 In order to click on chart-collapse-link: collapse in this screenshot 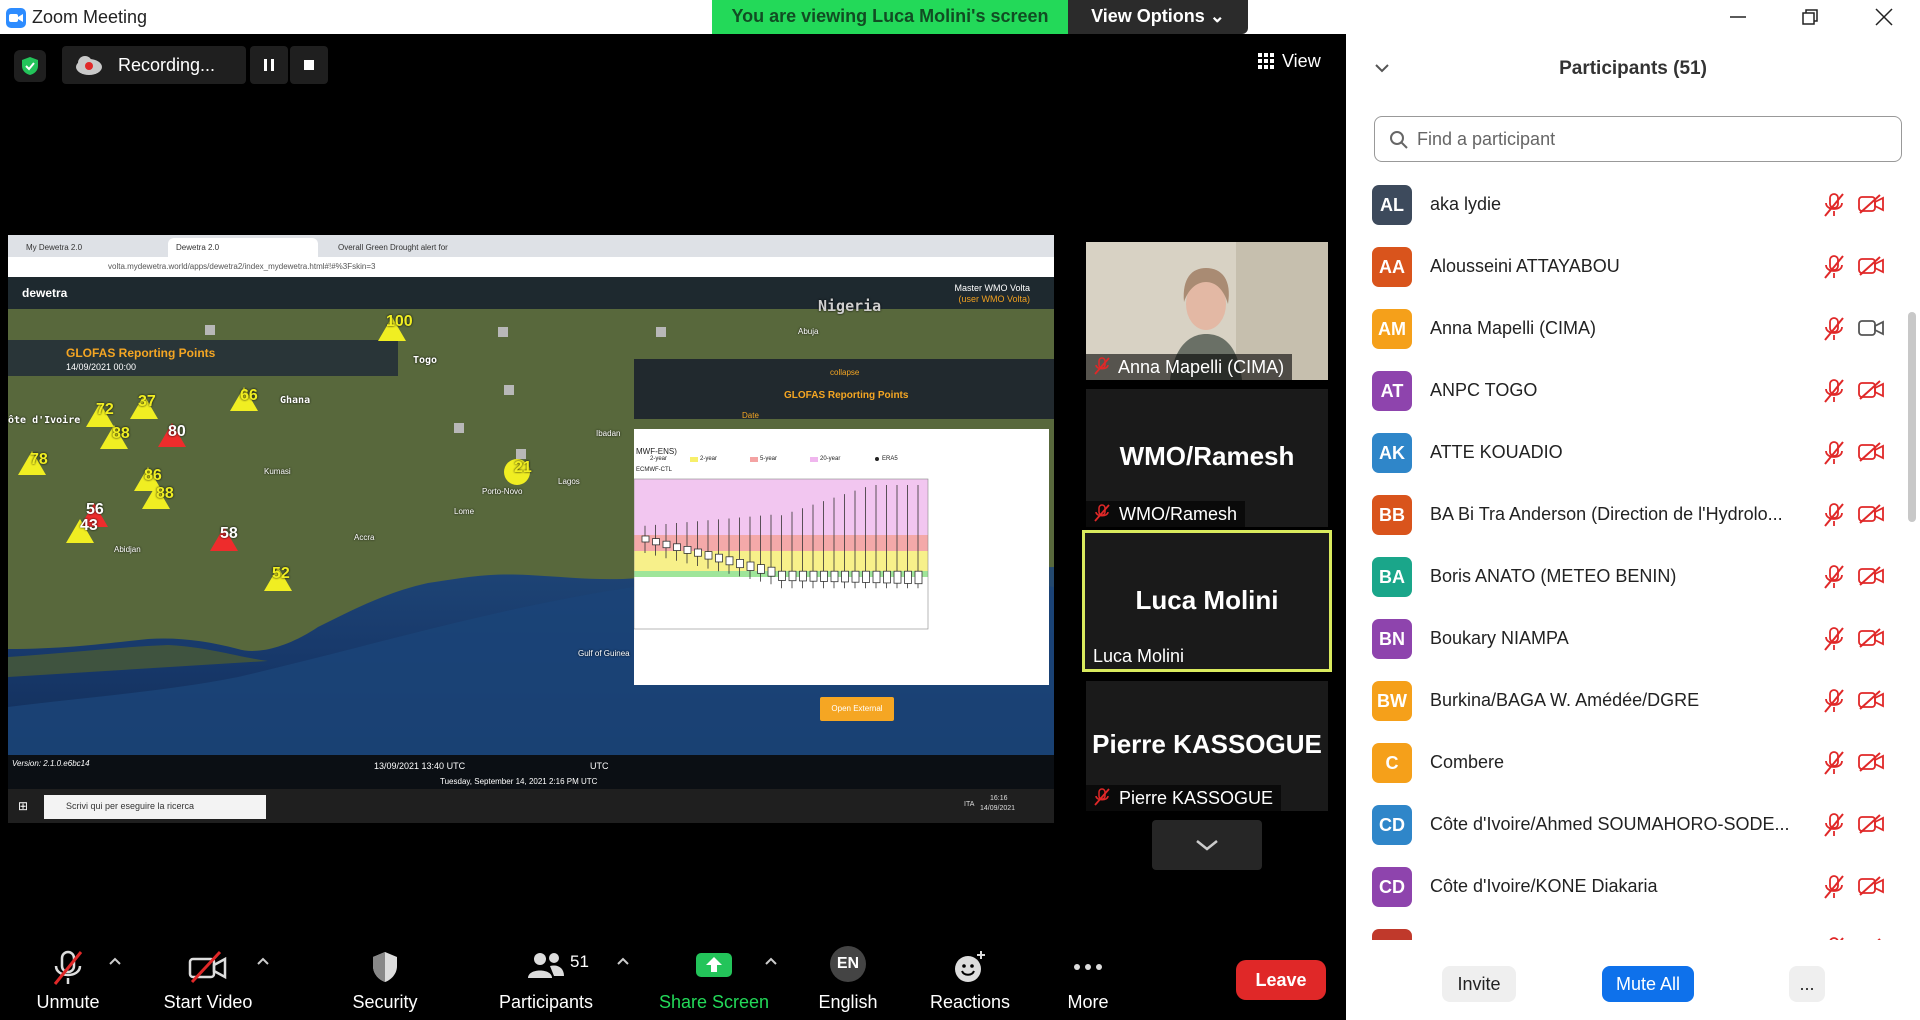, I will do `click(844, 372)`.